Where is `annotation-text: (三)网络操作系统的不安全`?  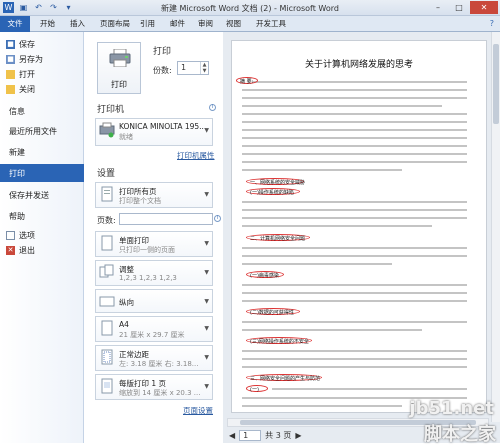
annotation-text: (三)网络操作系统的不安全 is located at coordinates (279, 342).